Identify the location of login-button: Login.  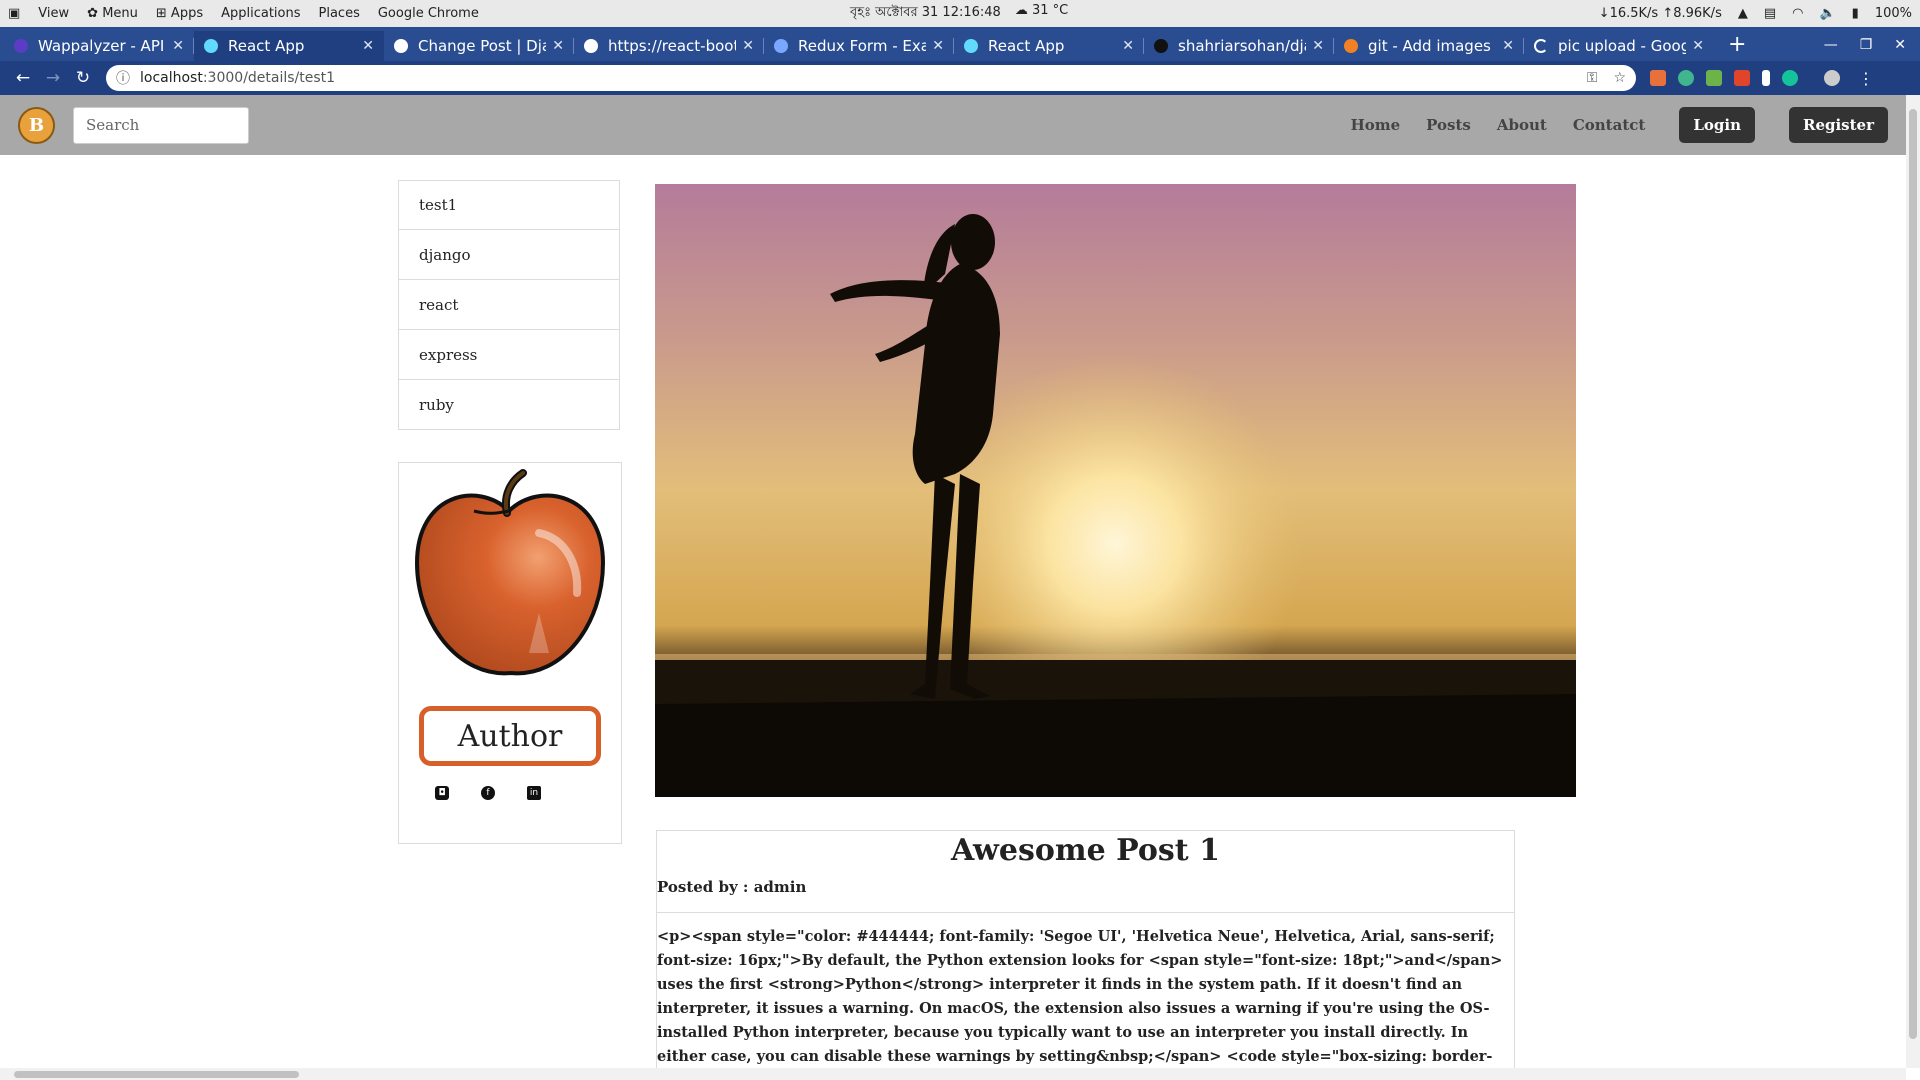
(1717, 125).